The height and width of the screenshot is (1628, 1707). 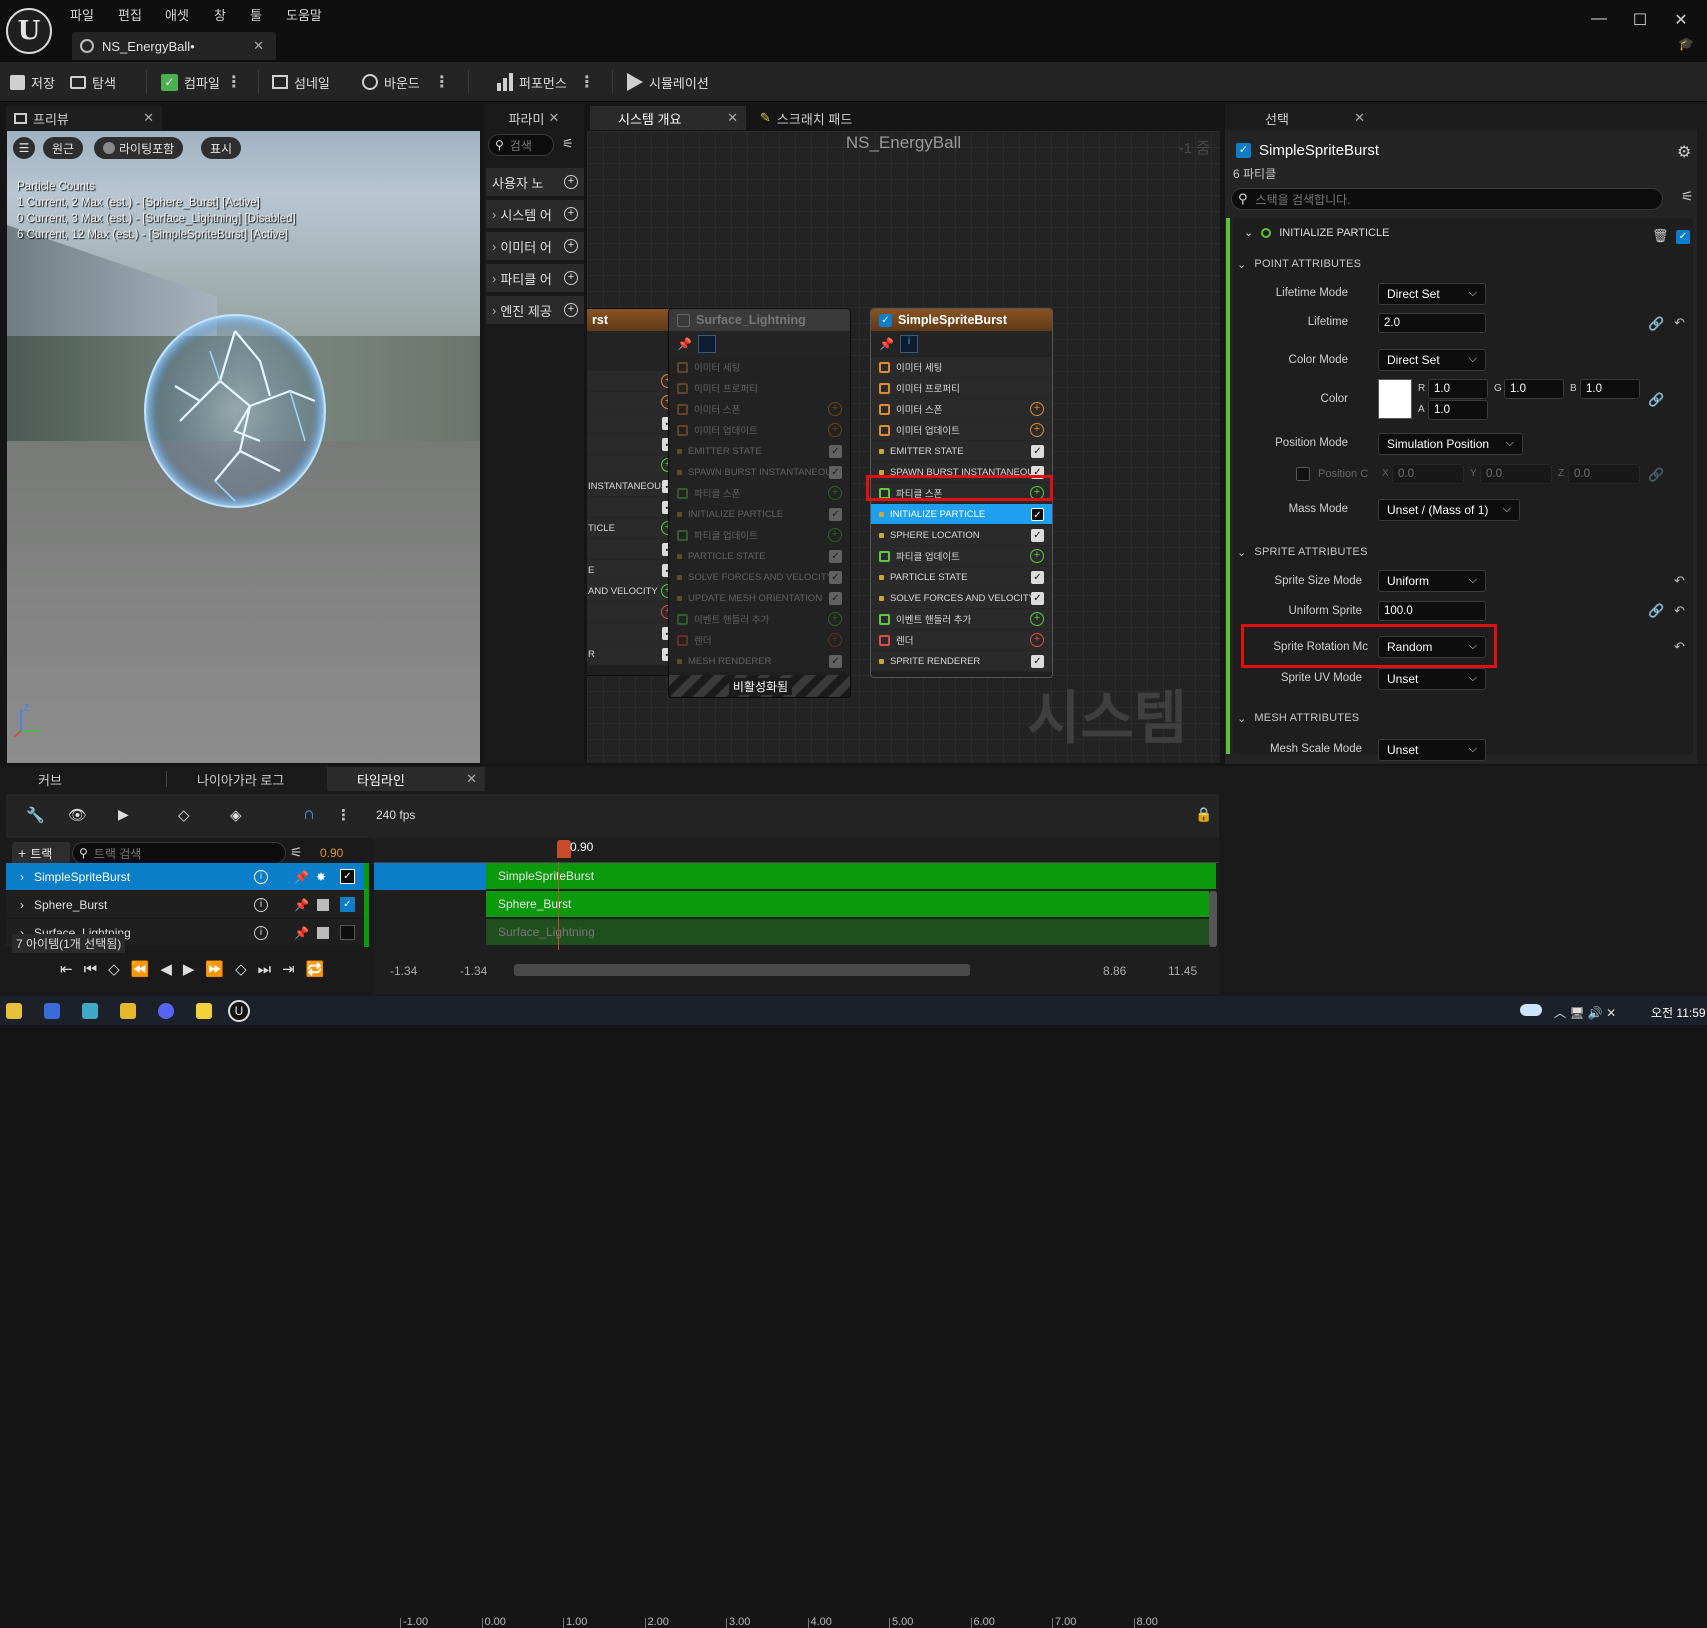 I want to click on timeline-options-icon: ⋮, so click(x=343, y=815).